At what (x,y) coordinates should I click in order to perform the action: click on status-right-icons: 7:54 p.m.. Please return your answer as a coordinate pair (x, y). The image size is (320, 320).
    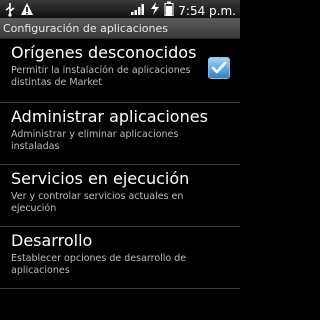
    Looking at the image, I should click on (183, 10).